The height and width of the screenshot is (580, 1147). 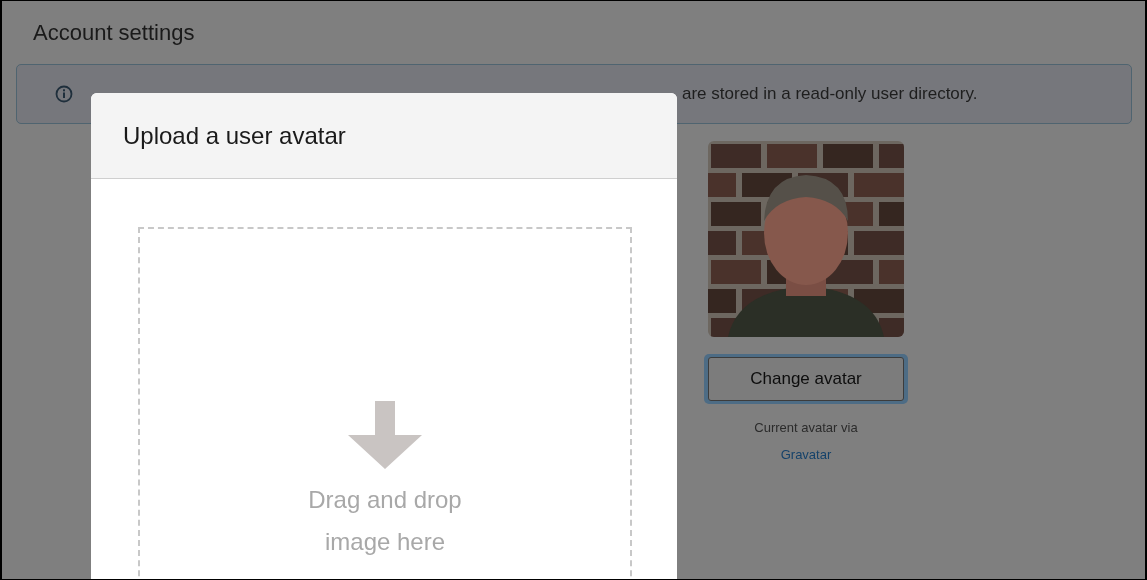 I want to click on drop-instructions: Drag and drop image here, so click(x=385, y=521).